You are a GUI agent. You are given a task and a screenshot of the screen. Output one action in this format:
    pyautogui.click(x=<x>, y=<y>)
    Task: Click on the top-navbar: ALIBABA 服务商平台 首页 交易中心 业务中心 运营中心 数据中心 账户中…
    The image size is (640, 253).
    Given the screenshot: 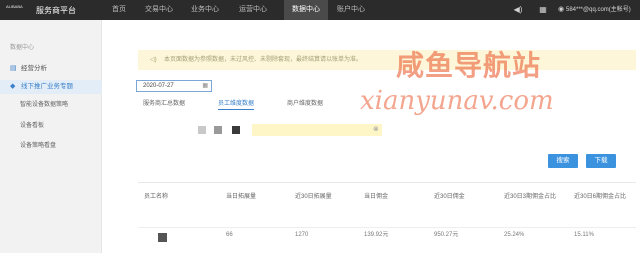 What is the action you would take?
    pyautogui.click(x=320, y=10)
    